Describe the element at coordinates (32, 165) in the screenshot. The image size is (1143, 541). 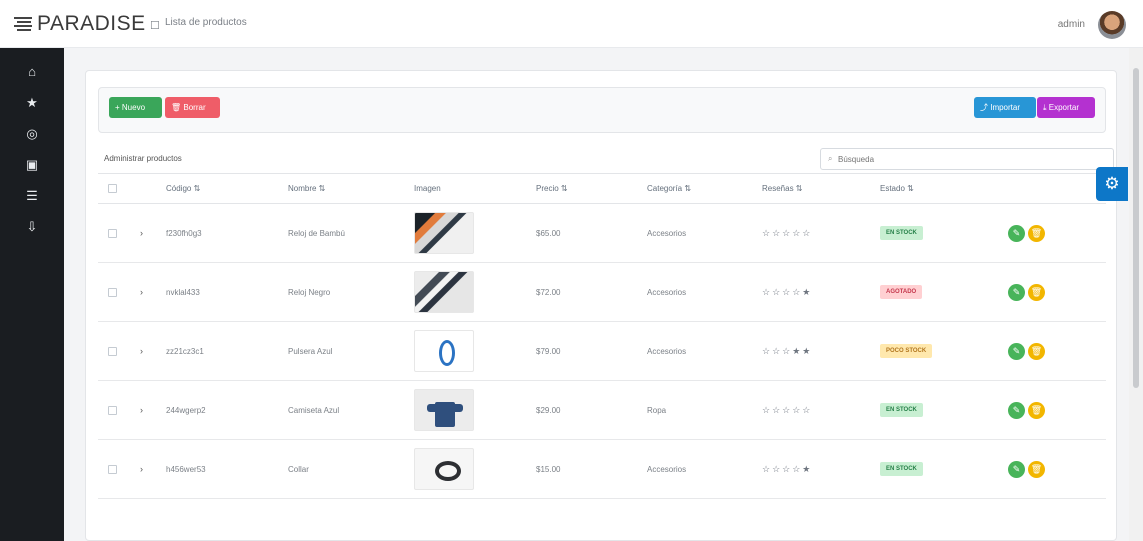
I see `box-icon: ▣` at that location.